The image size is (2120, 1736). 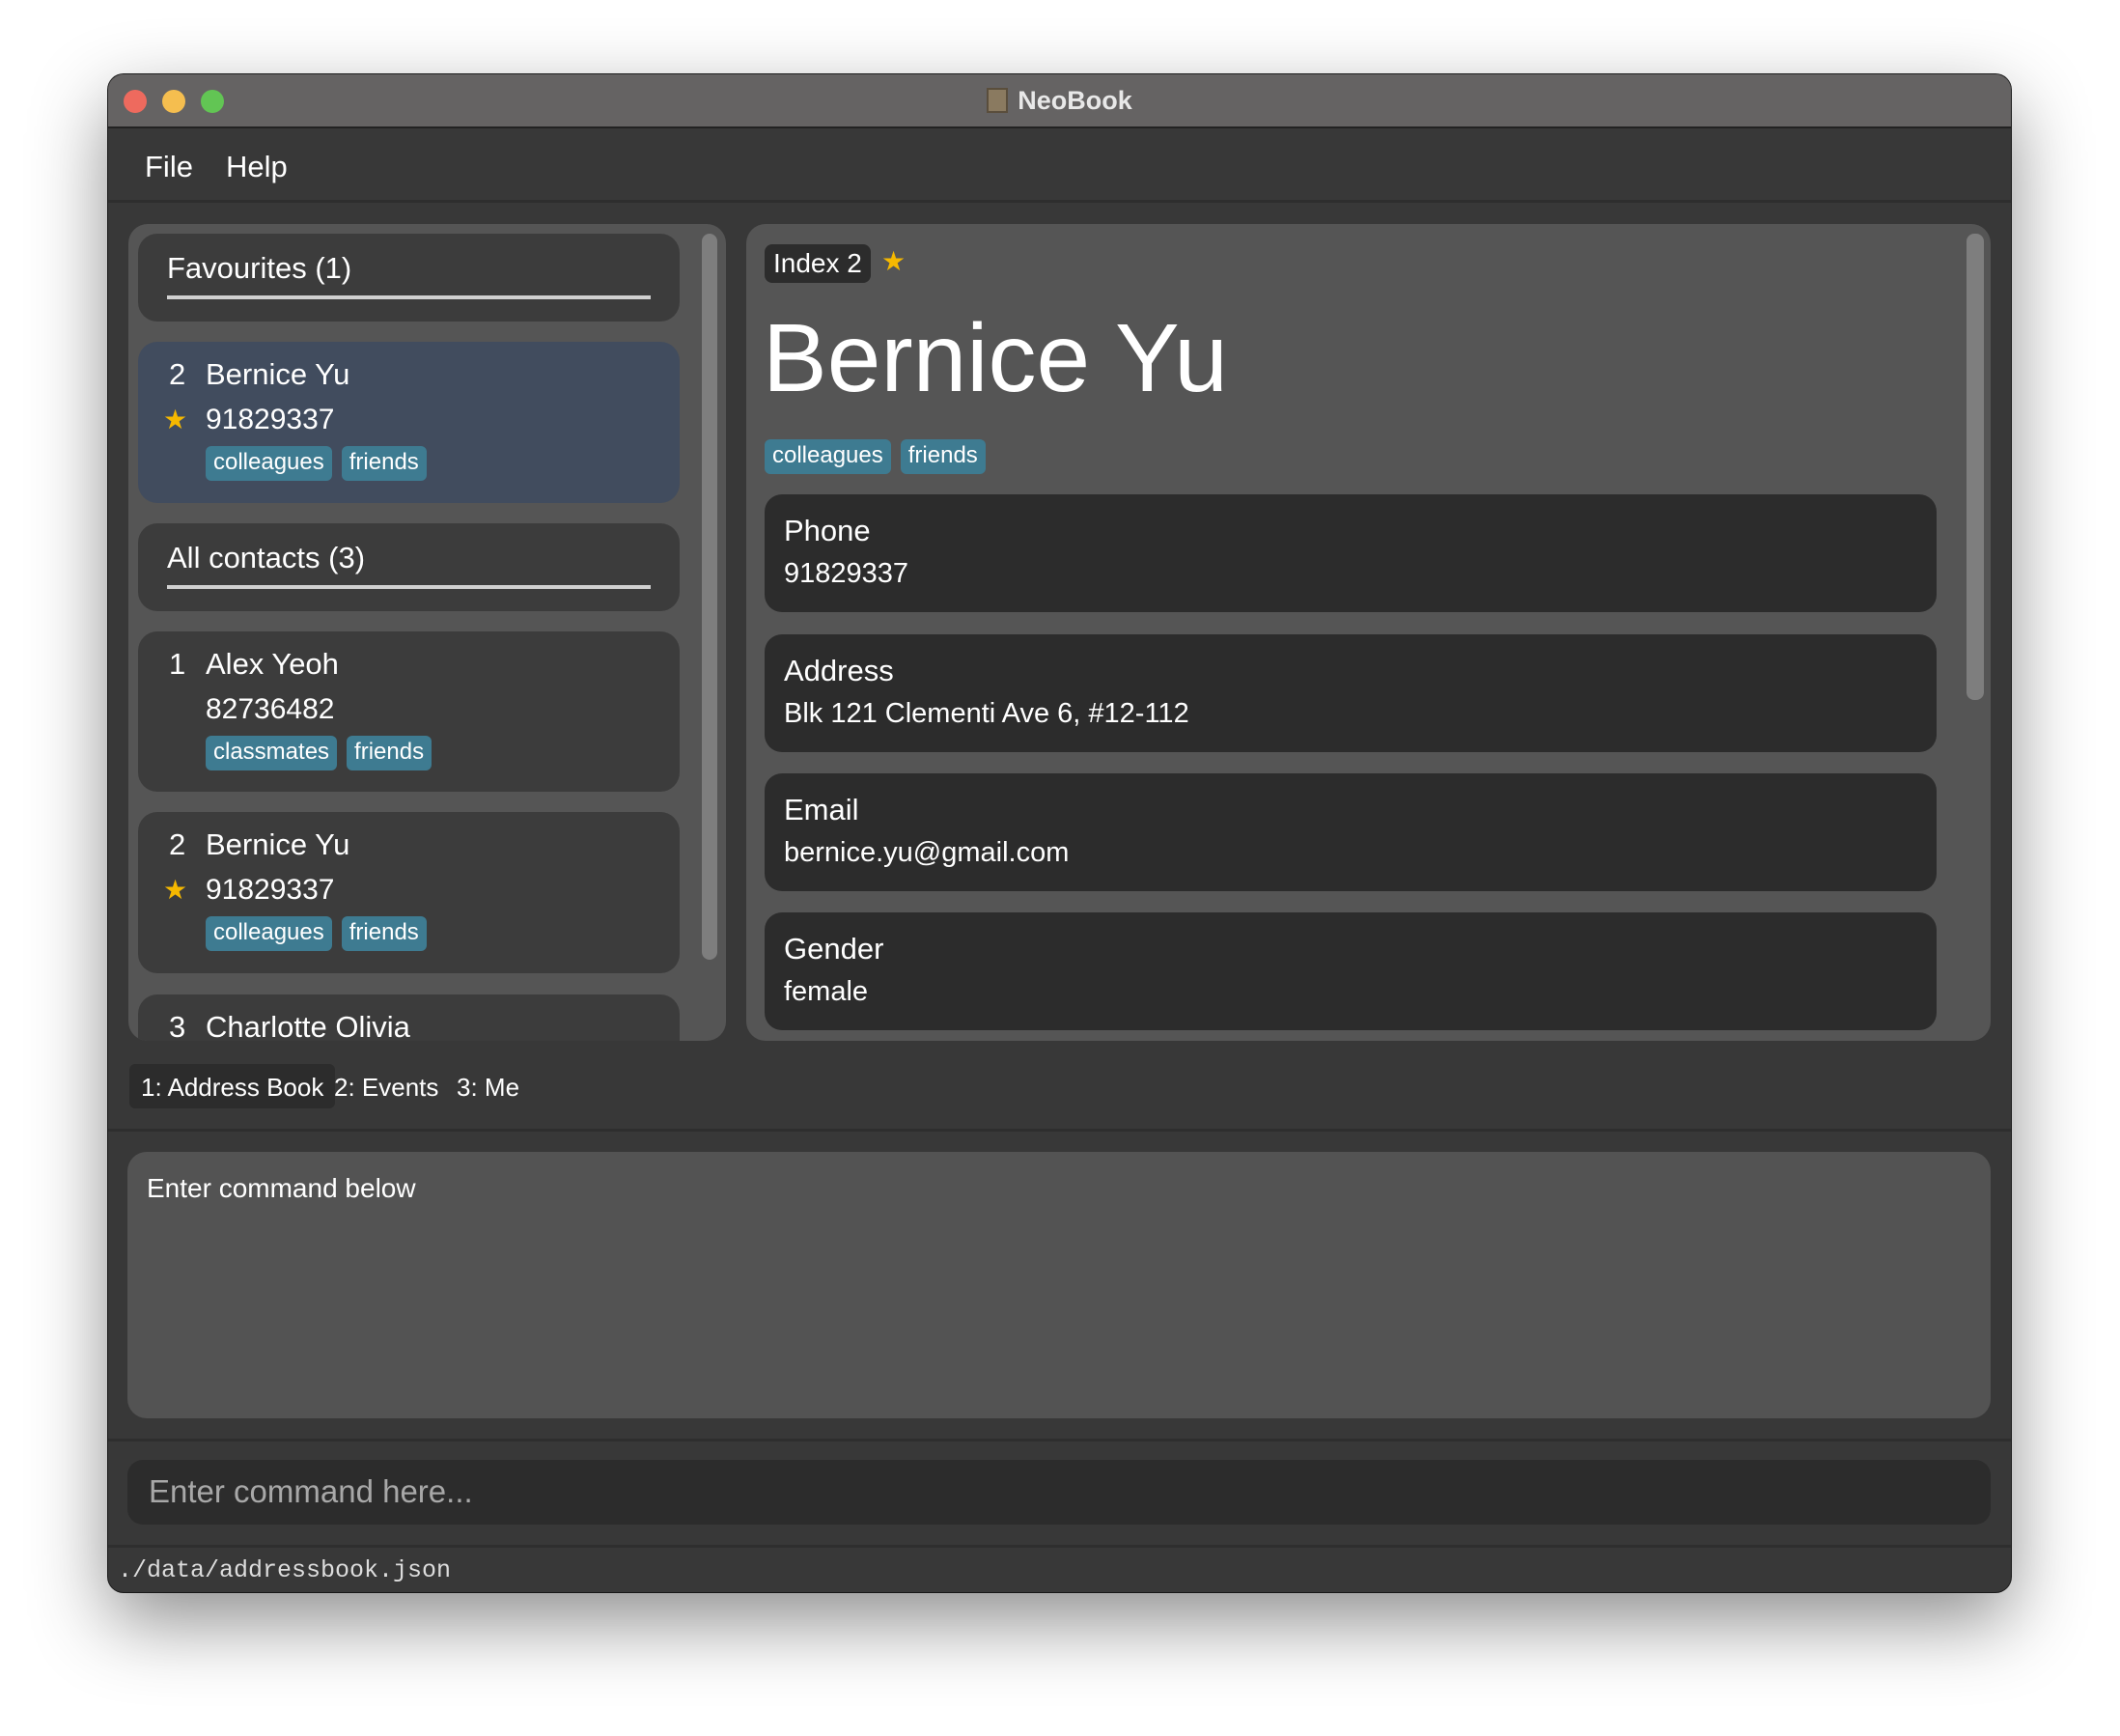 What do you see at coordinates (285, 1570) in the screenshot?
I see `status-bar-path: ./data/addressbook.json` at bounding box center [285, 1570].